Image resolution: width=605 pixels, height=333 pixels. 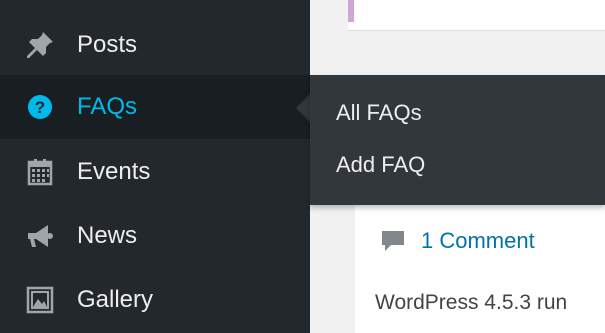 What do you see at coordinates (107, 235) in the screenshot?
I see `sidebar-item-label: News` at bounding box center [107, 235].